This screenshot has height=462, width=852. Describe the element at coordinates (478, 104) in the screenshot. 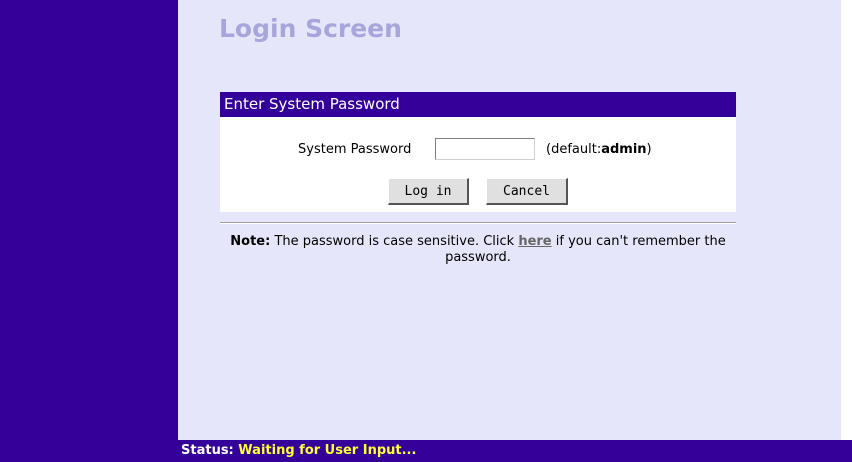

I see `panel-header: Enter System Password` at that location.